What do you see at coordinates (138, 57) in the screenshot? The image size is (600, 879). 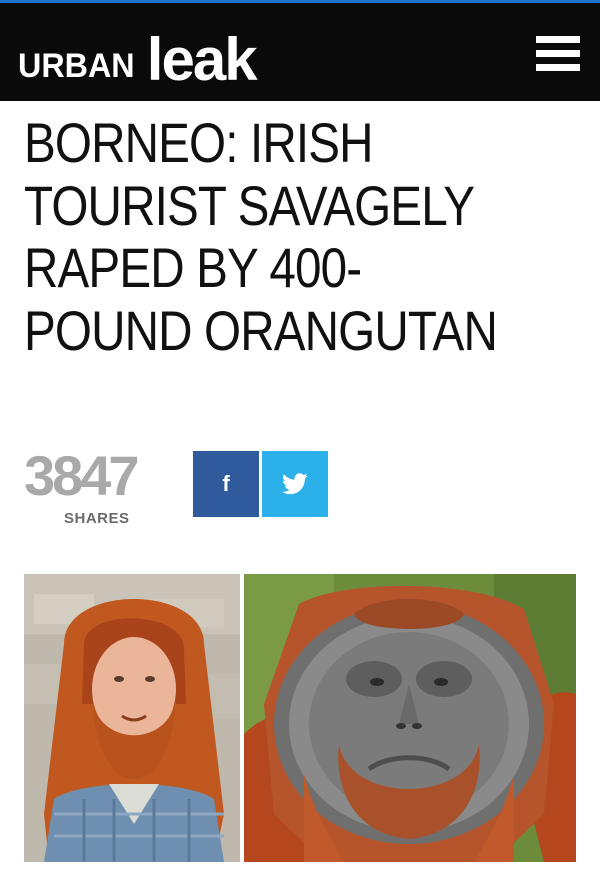 I see `site-logo: URBAN leak` at bounding box center [138, 57].